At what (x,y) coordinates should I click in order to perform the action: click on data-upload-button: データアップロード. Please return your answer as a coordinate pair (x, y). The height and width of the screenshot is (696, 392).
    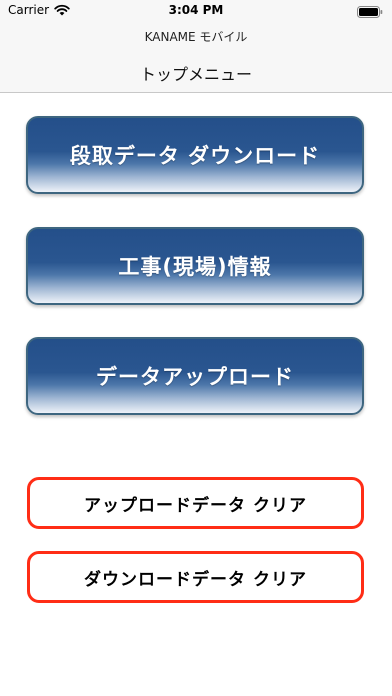
    Looking at the image, I should click on (195, 376).